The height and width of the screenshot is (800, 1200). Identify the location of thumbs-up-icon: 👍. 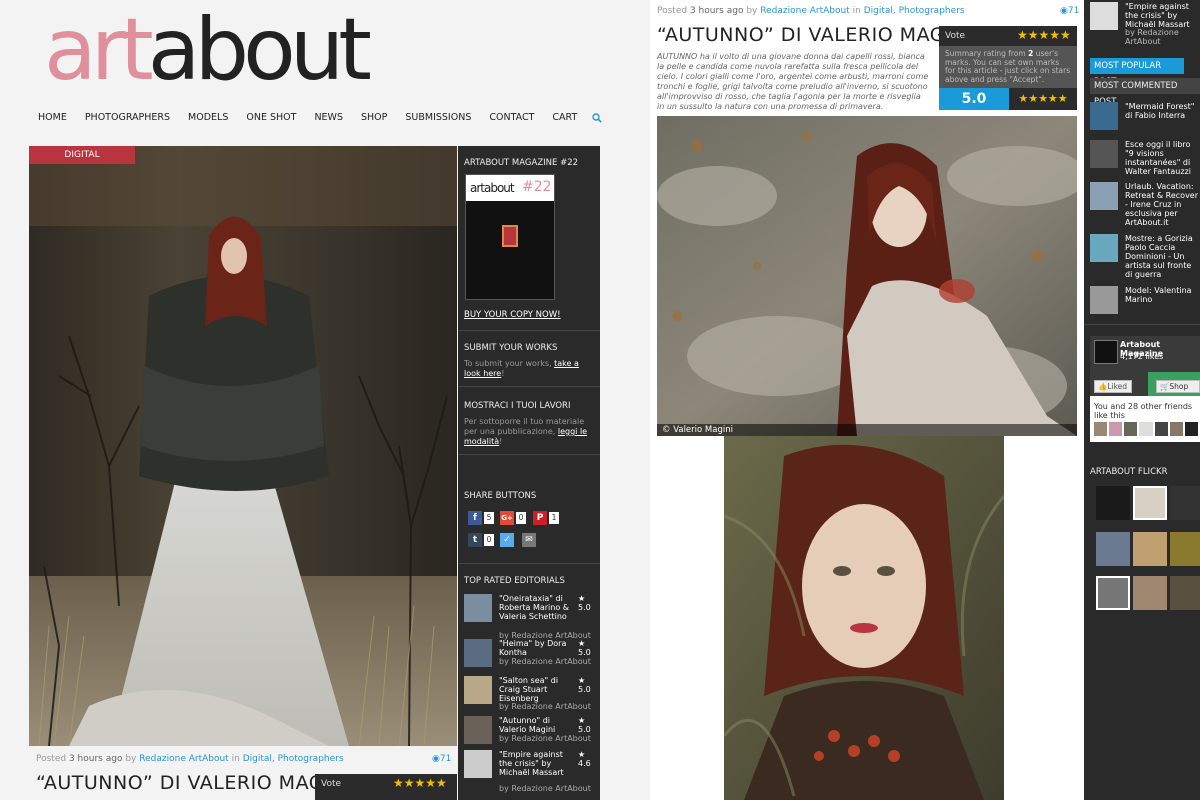
(1103, 386).